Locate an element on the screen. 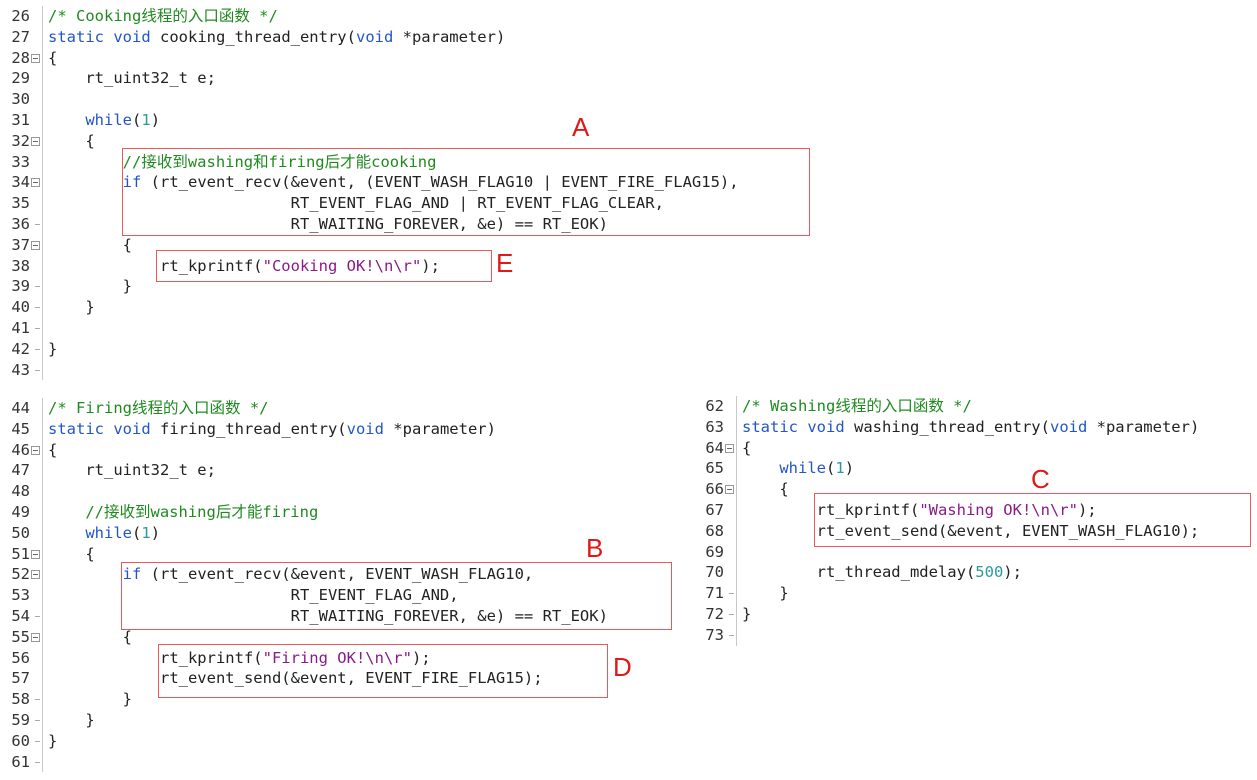 The width and height of the screenshot is (1257, 780). code-text: /* Firing线程的入口函数 */ is located at coordinates (158, 408).